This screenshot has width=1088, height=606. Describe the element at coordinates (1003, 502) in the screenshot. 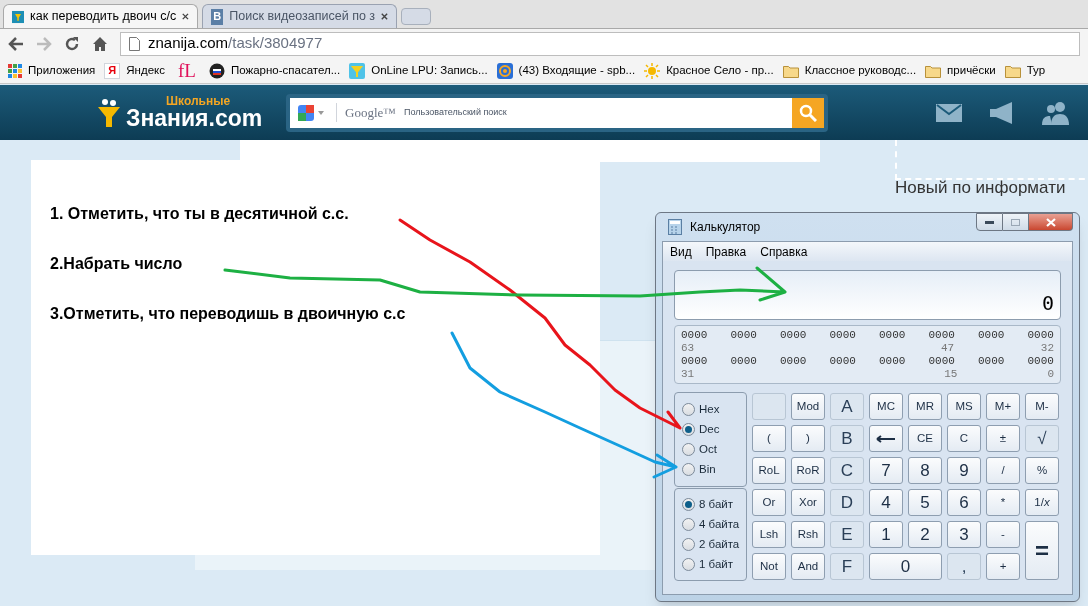

I see `calculator-key: *` at that location.